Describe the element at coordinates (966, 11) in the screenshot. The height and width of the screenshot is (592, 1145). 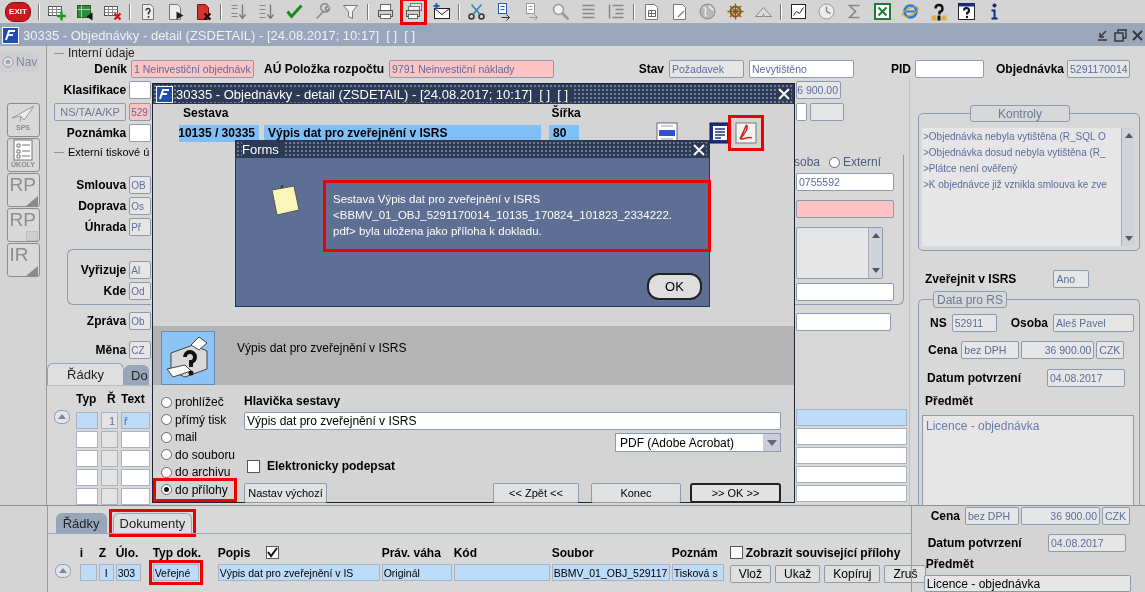
I see `help-window-icon` at that location.